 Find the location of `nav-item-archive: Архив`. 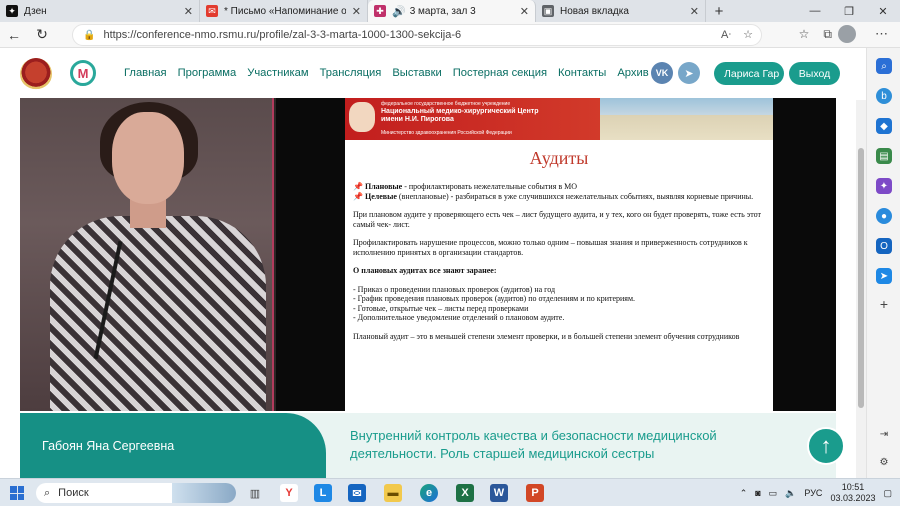

nav-item-archive: Архив is located at coordinates (632, 73).